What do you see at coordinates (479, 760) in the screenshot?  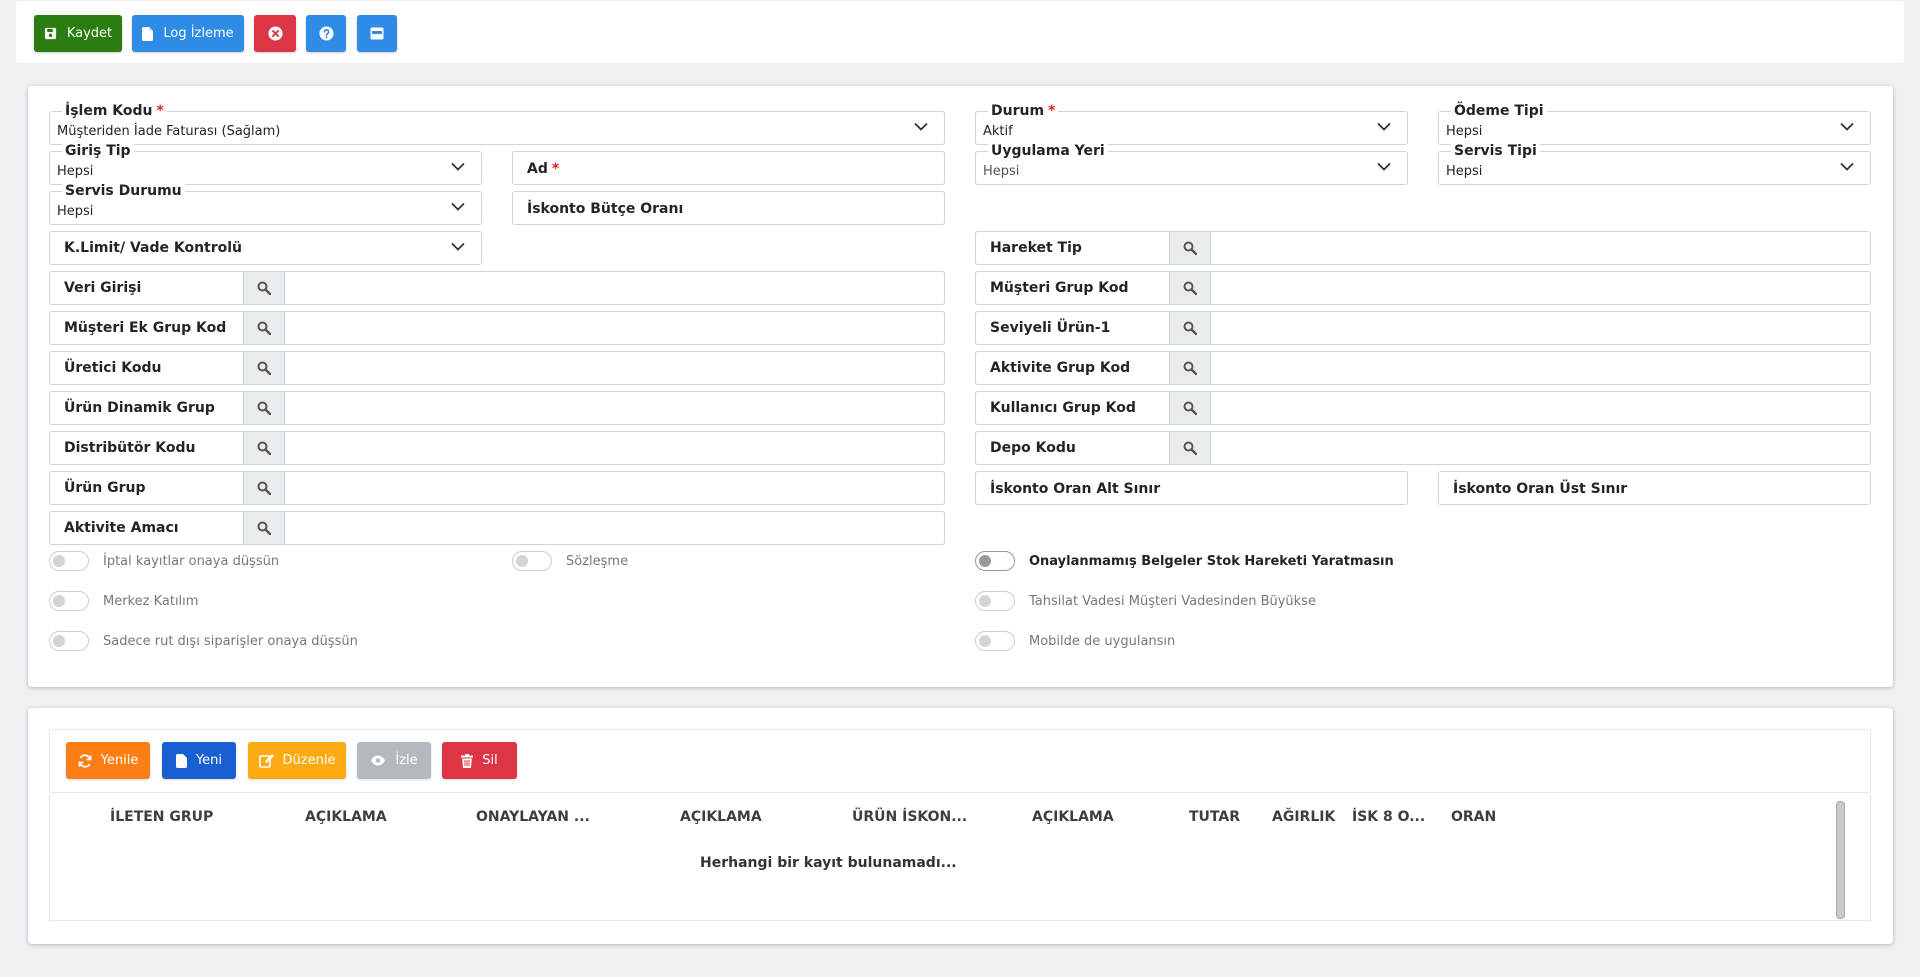 I see `delete-button: Sil` at bounding box center [479, 760].